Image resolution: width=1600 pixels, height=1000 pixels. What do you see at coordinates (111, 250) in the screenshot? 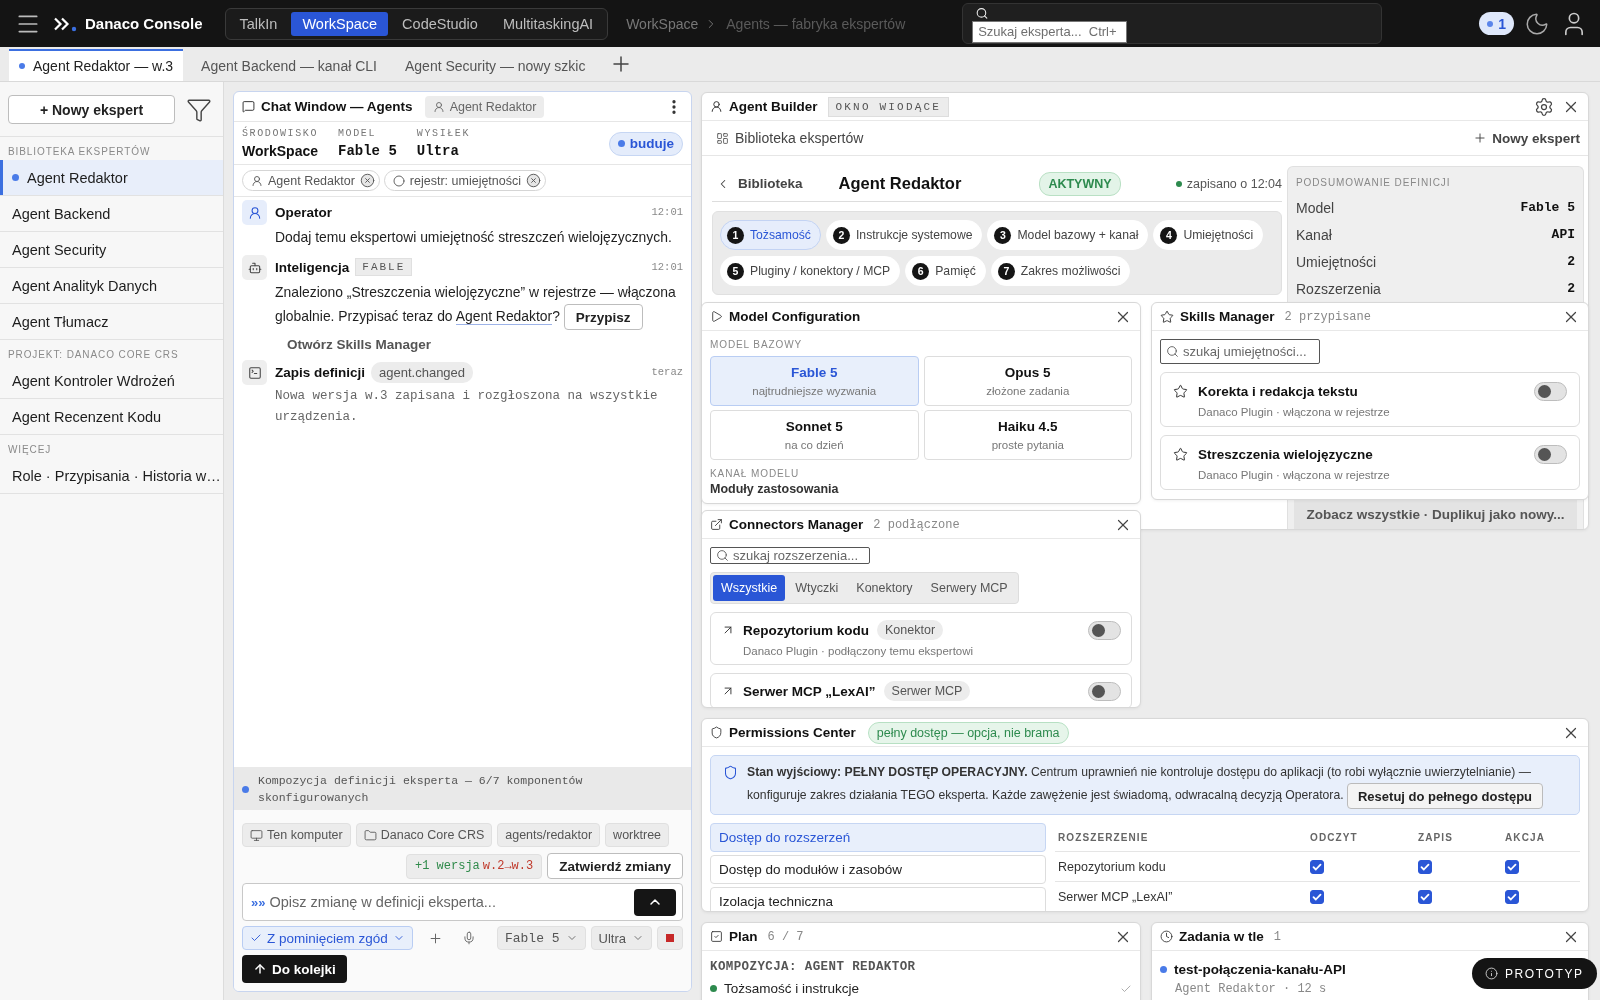
I see `sidebar-item: Agent Security` at bounding box center [111, 250].